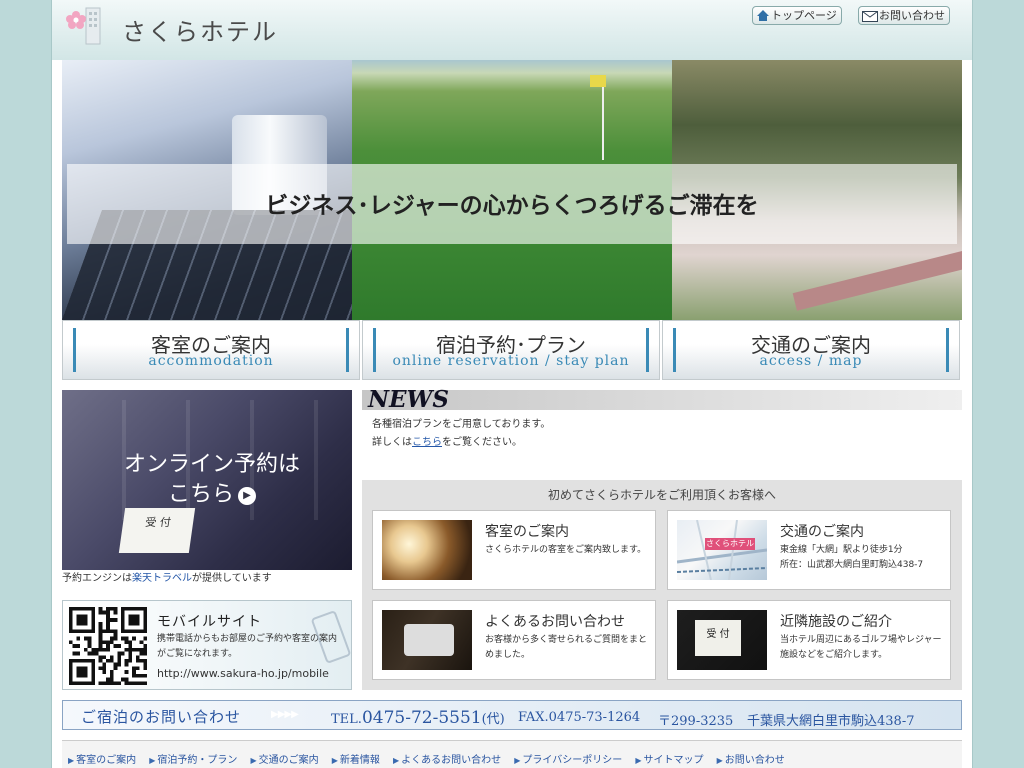 Image resolution: width=1024 pixels, height=768 pixels. I want to click on footer-link-privacy: ▶ プライバシーポリシー, so click(568, 758).